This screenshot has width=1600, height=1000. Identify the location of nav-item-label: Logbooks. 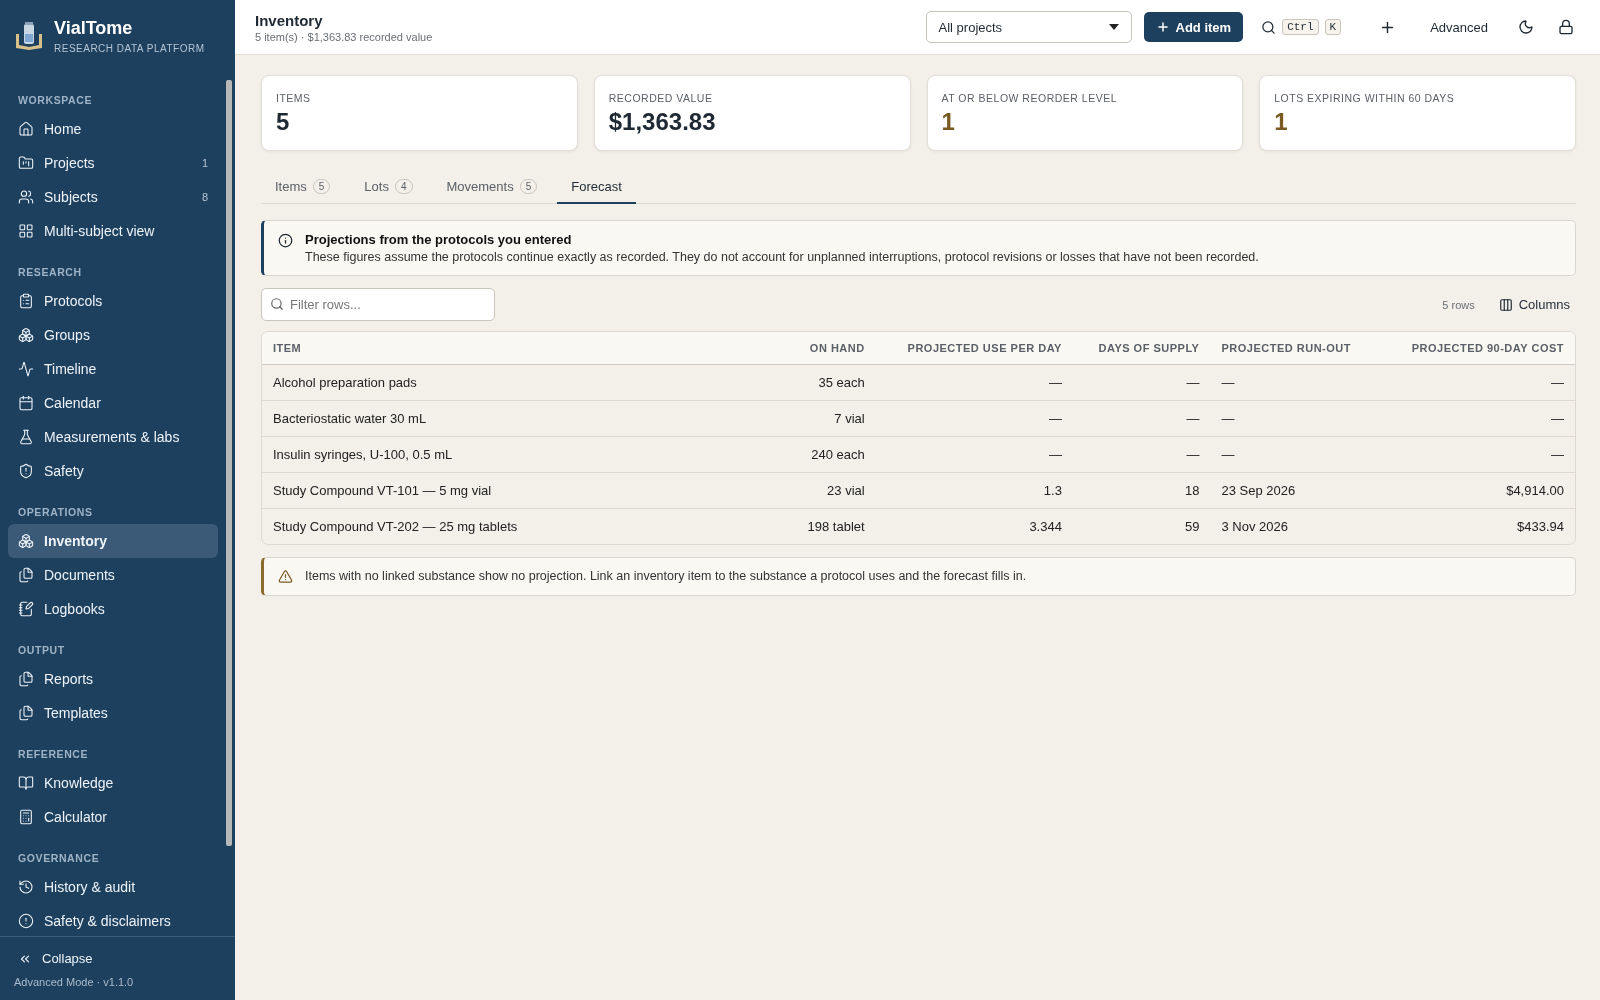
(75, 609).